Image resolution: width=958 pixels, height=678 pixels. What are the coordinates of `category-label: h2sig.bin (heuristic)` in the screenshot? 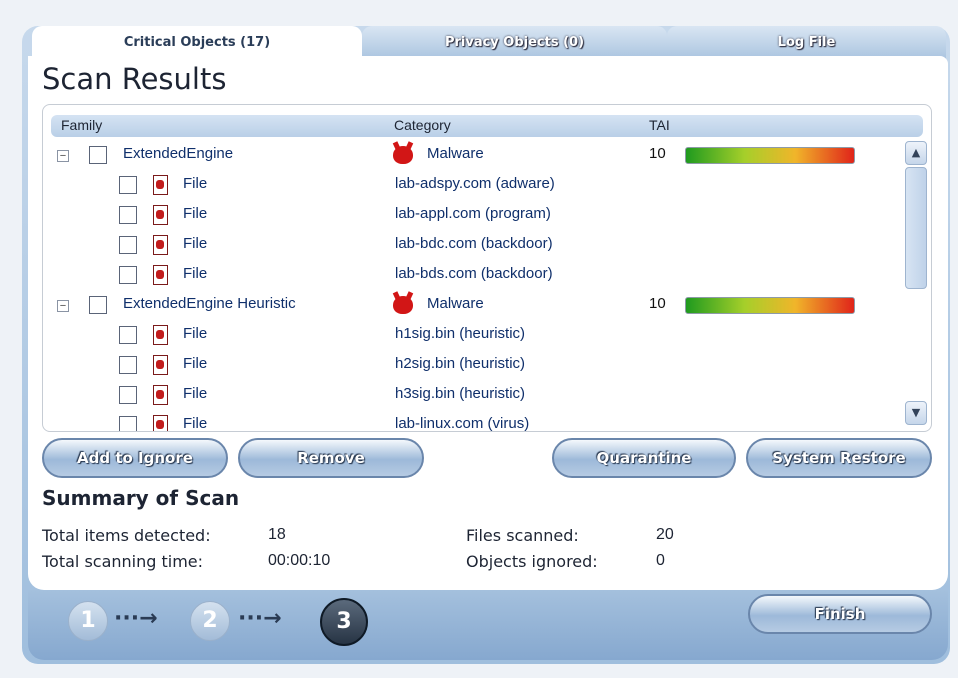 It's located at (460, 363).